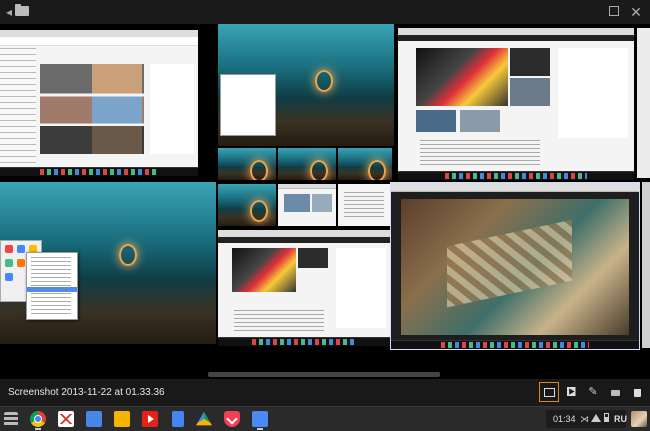  I want to click on avatar, so click(639, 419).